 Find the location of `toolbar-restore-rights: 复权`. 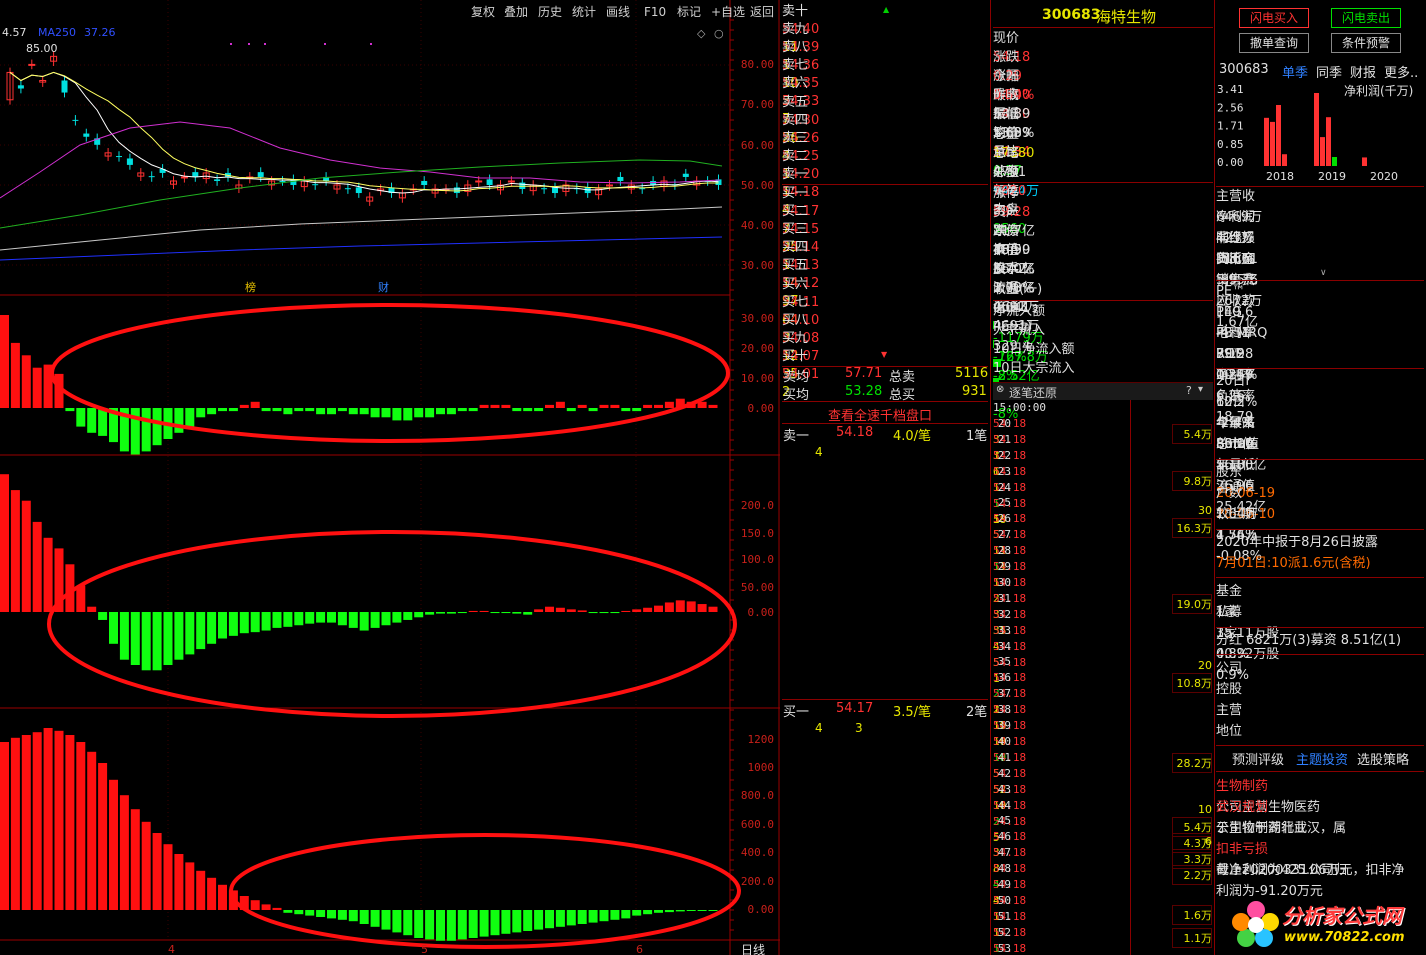

toolbar-restore-rights: 复权 is located at coordinates (483, 12).